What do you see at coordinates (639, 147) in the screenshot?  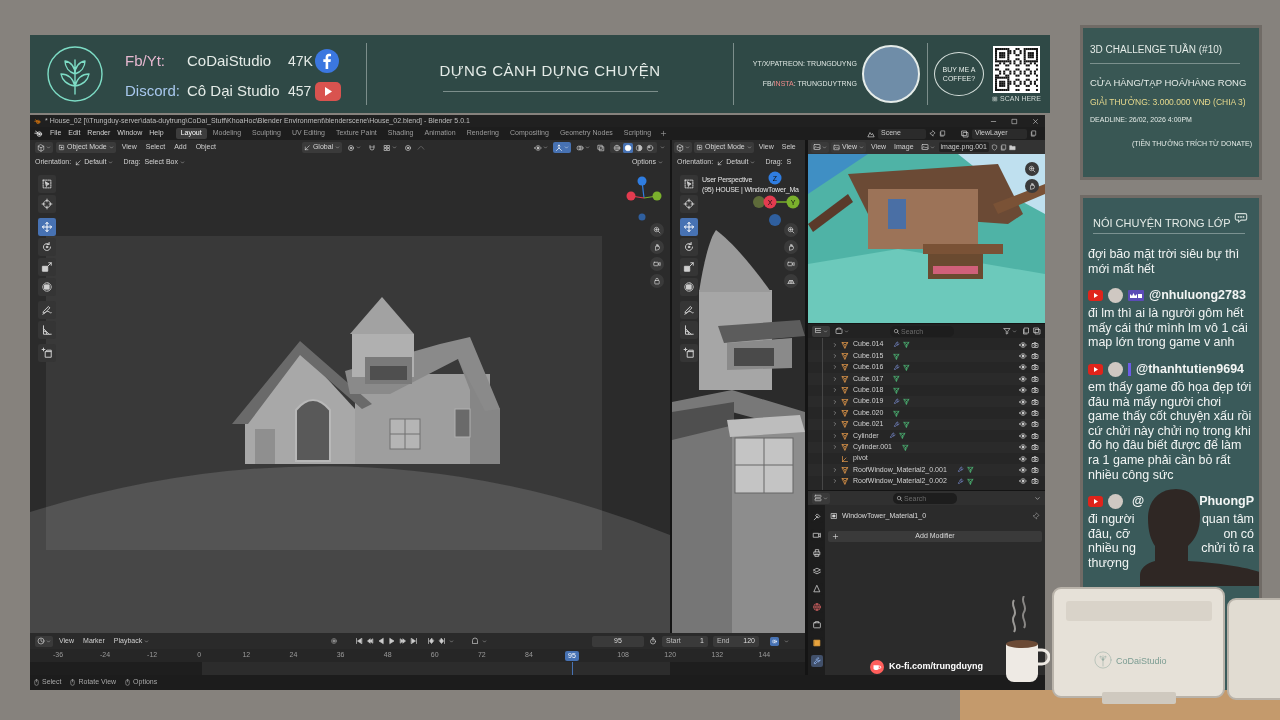 I see `half-shaded-sphere-icon` at bounding box center [639, 147].